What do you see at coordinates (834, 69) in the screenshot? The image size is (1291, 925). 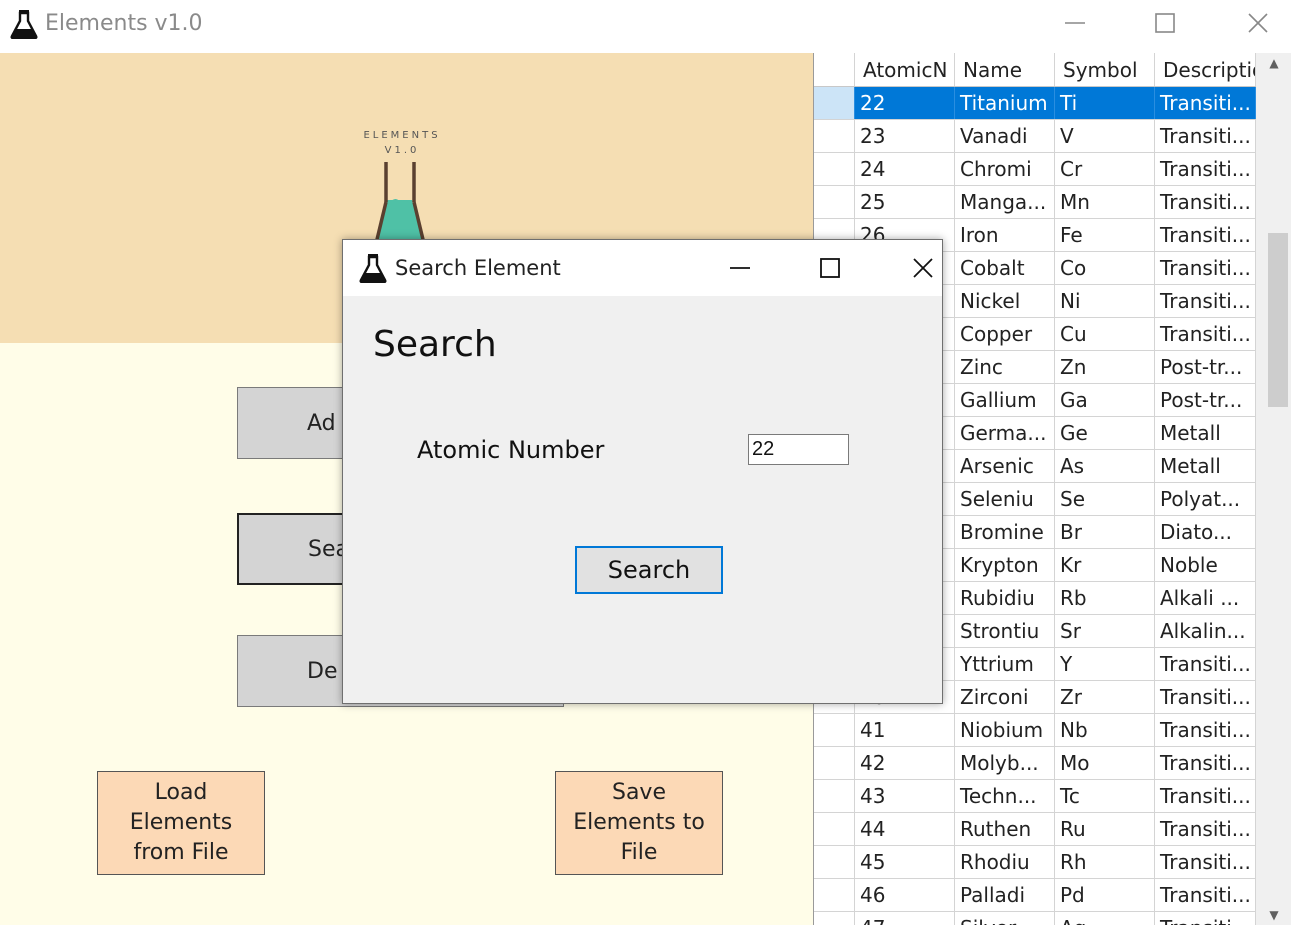 I see `row-header-corner` at bounding box center [834, 69].